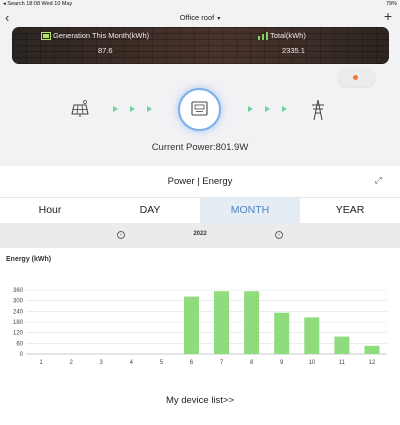 Image resolution: width=400 pixels, height=425 pixels. Describe the element at coordinates (222, 363) in the screenshot. I see `x-tick-label: 7` at that location.